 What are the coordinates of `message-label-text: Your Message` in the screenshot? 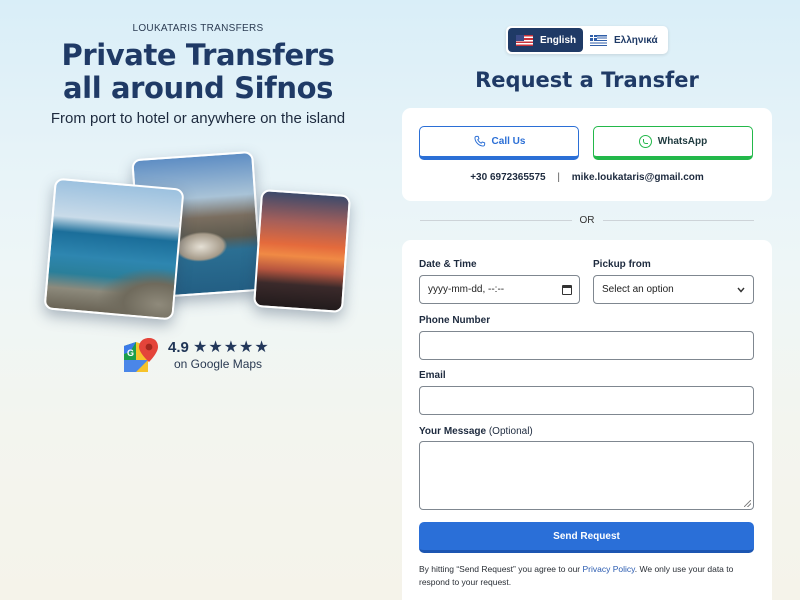 It's located at (453, 431).